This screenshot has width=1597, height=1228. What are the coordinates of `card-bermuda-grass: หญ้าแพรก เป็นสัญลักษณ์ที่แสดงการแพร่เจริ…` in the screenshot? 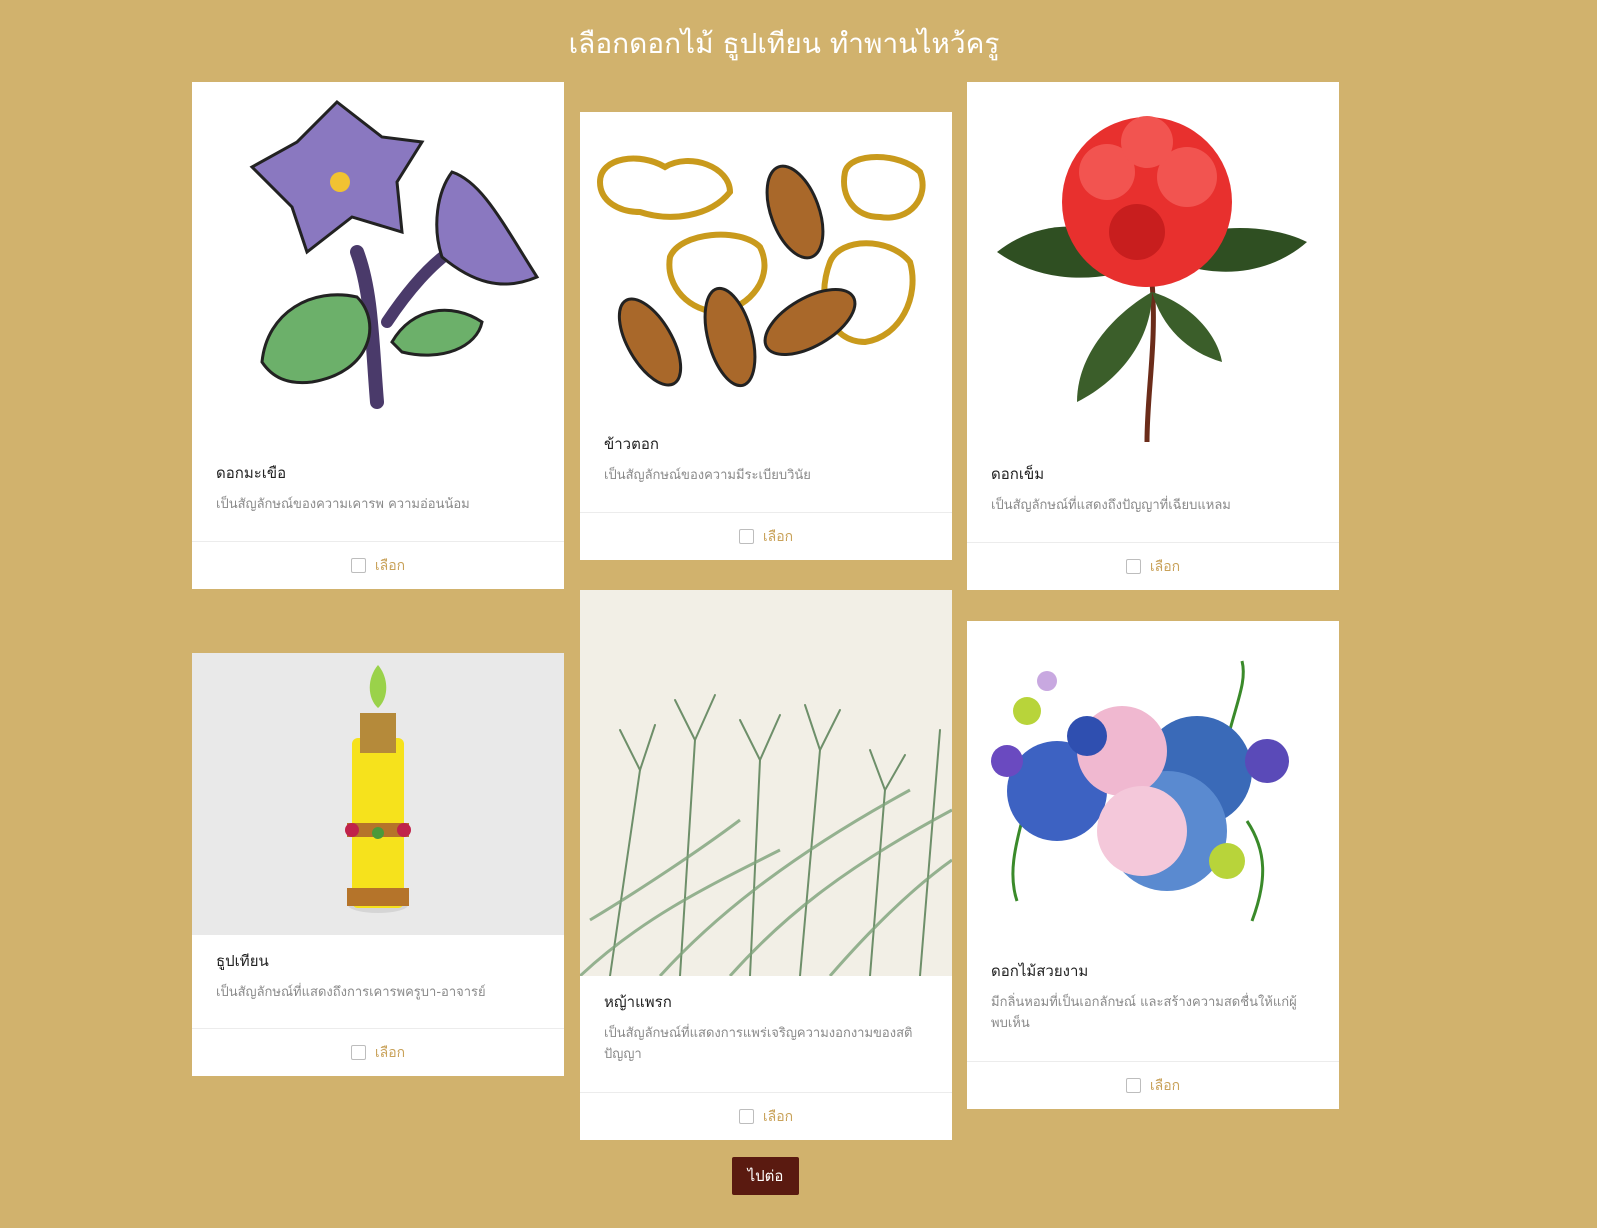 It's located at (766, 865).